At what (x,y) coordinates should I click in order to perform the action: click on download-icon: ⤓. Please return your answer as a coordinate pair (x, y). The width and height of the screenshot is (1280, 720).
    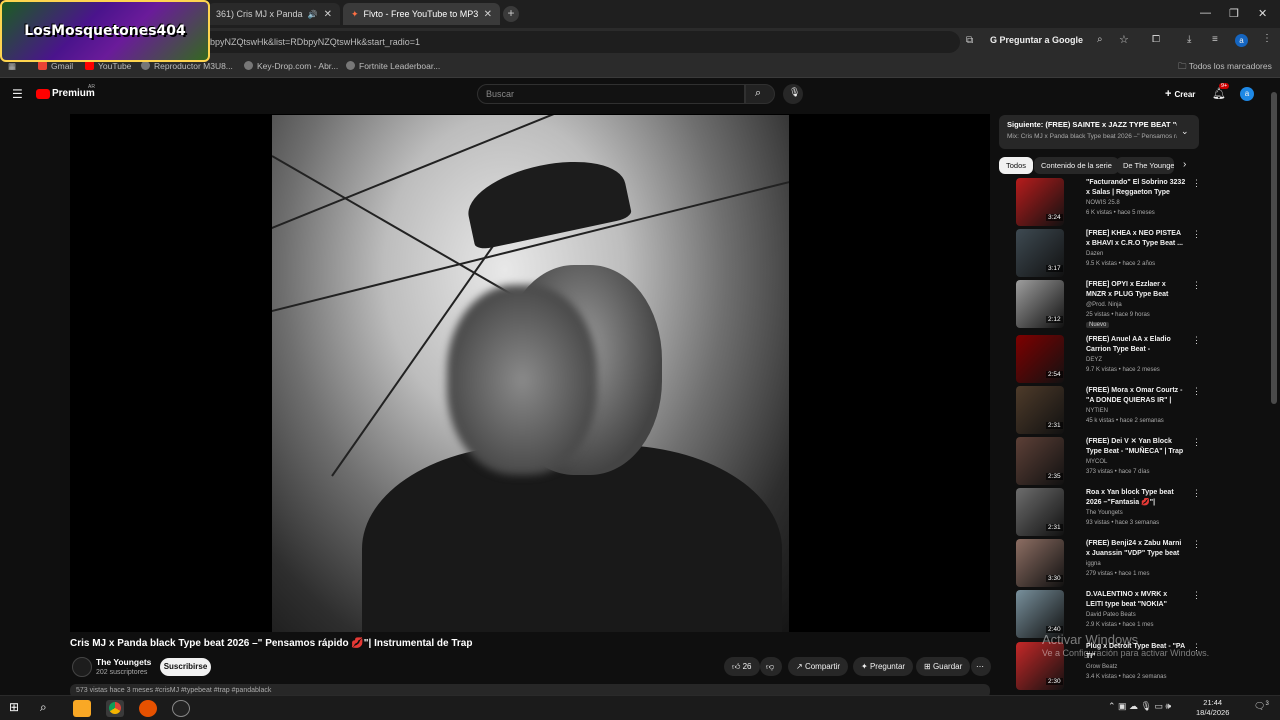
    Looking at the image, I should click on (1189, 39).